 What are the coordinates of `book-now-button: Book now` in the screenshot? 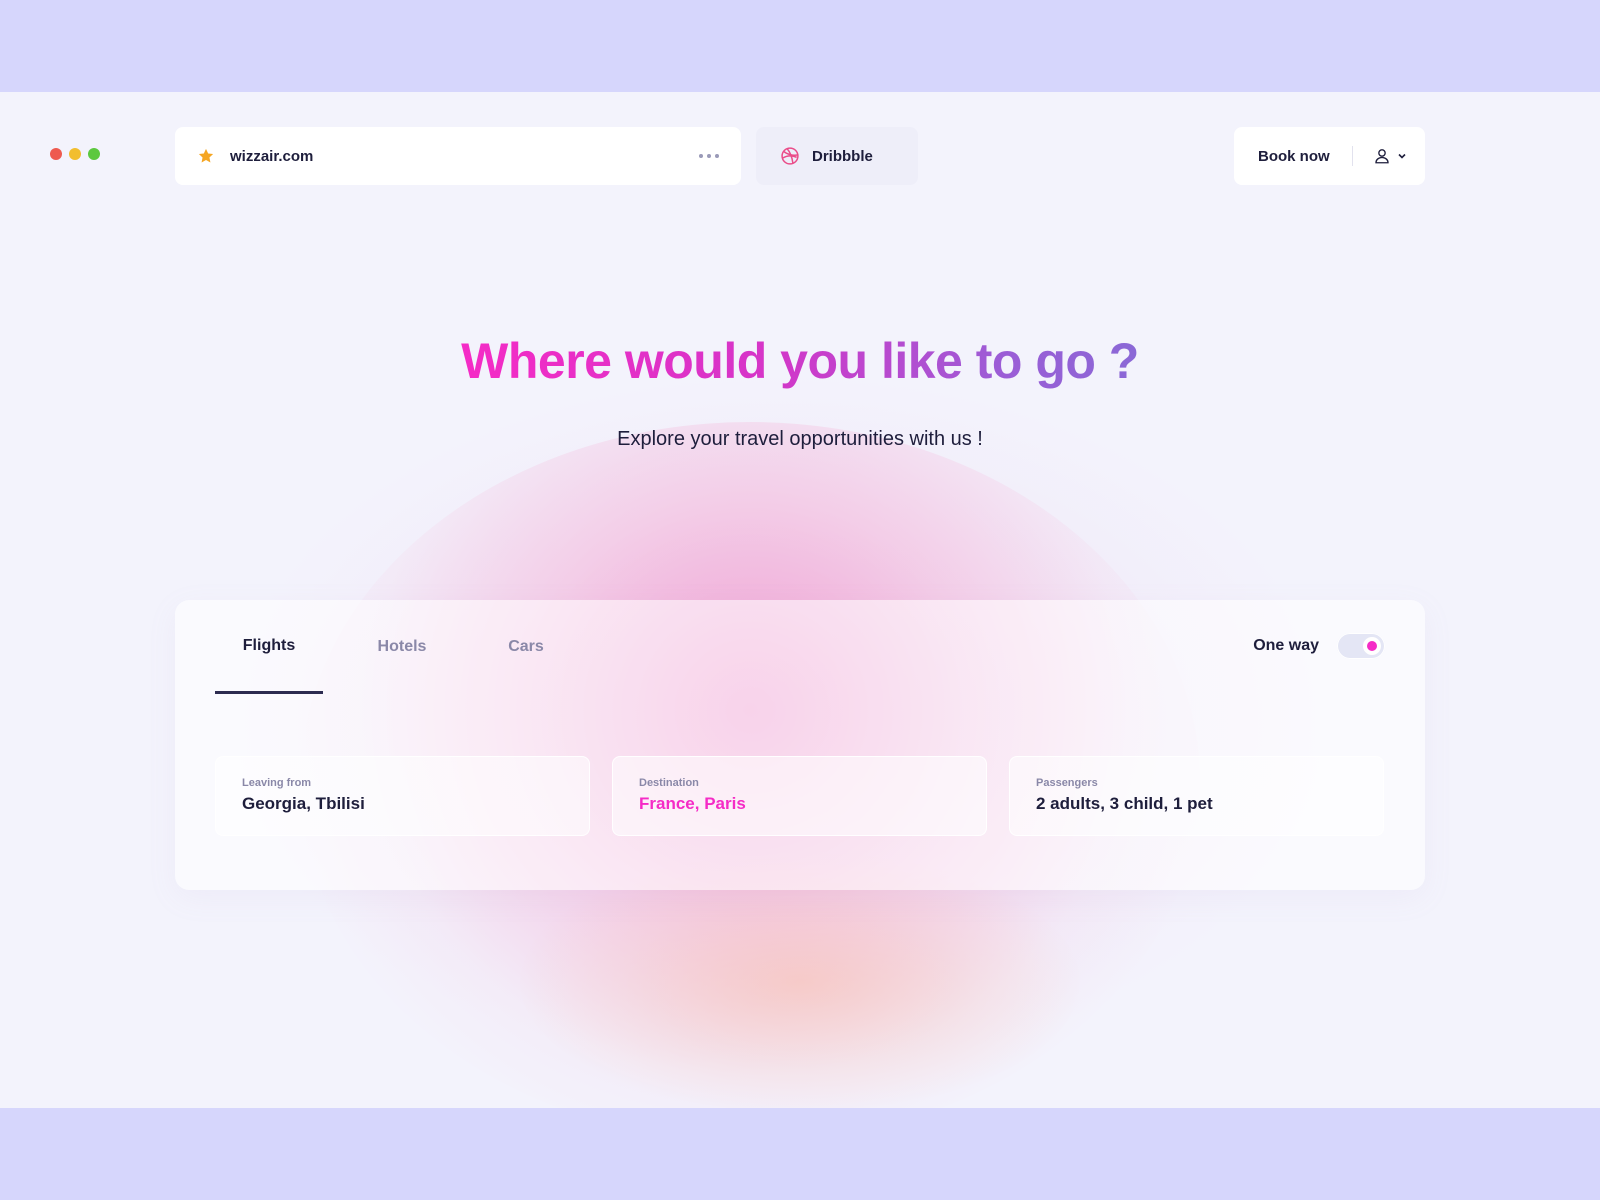 It's located at (1293, 156).